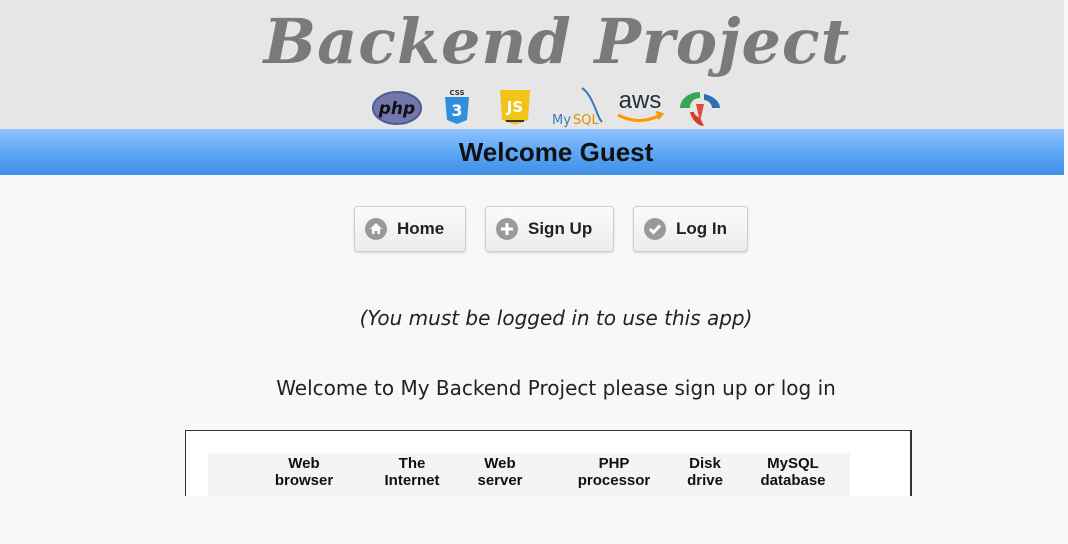  I want to click on diagram-column: Web server, so click(500, 472).